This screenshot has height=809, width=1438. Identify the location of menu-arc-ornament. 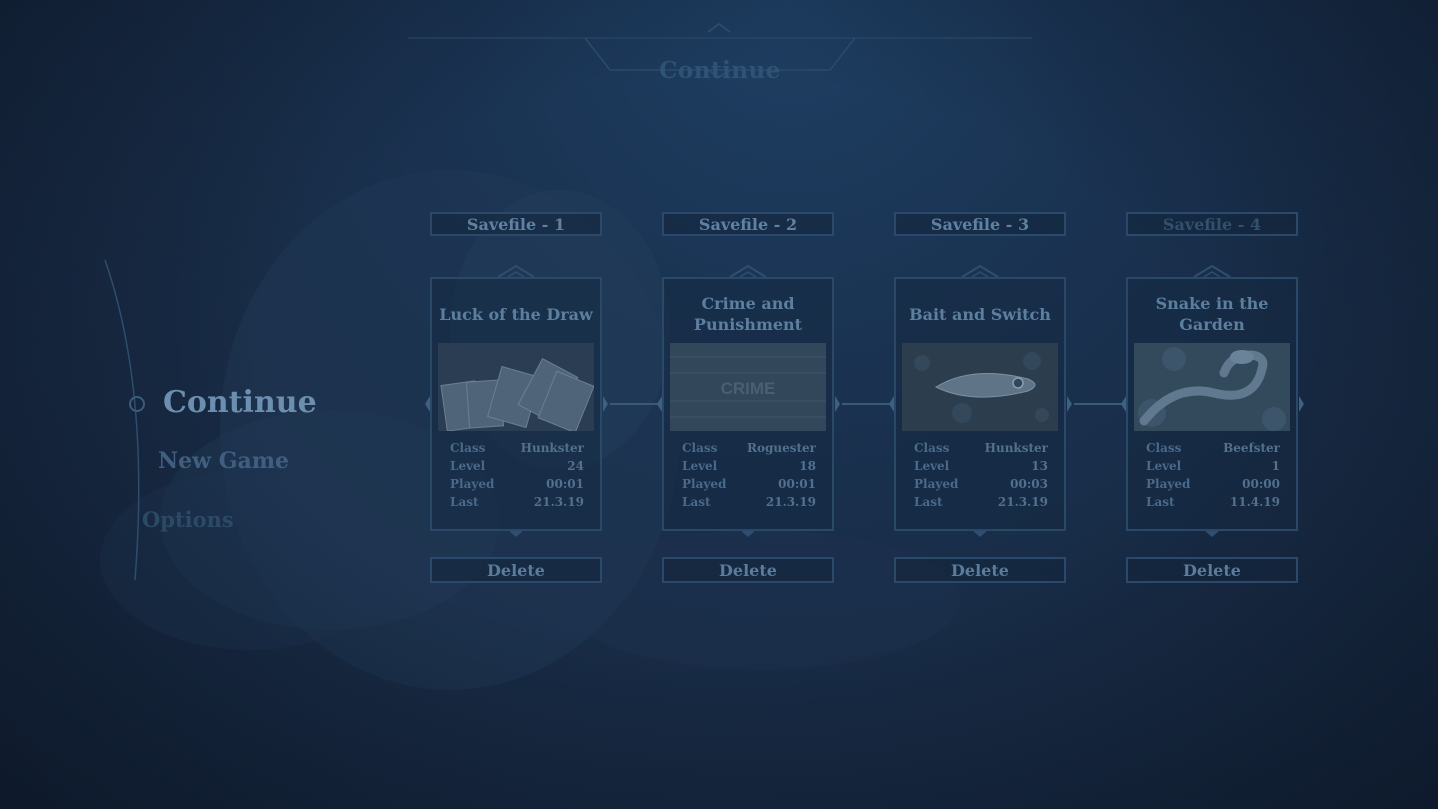
(122, 420).